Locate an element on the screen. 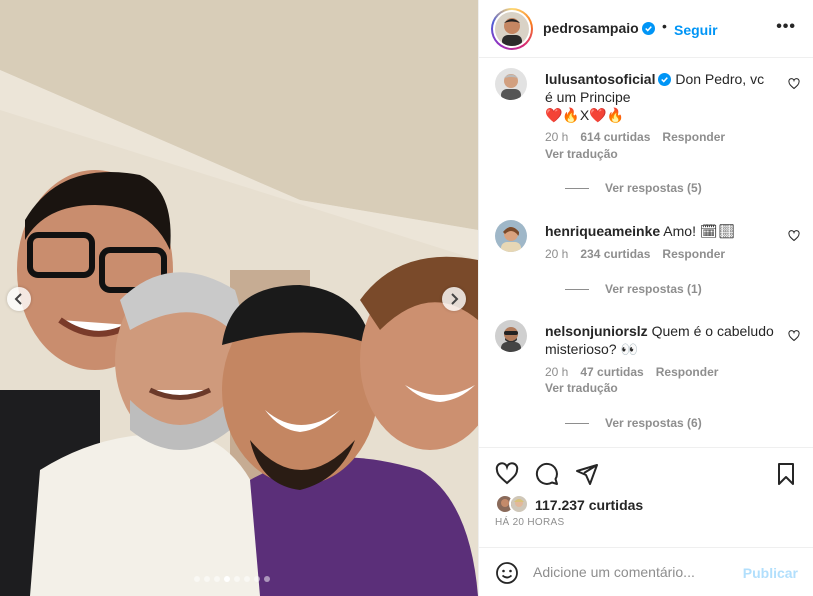  chevron-right-icon is located at coordinates (455, 299).